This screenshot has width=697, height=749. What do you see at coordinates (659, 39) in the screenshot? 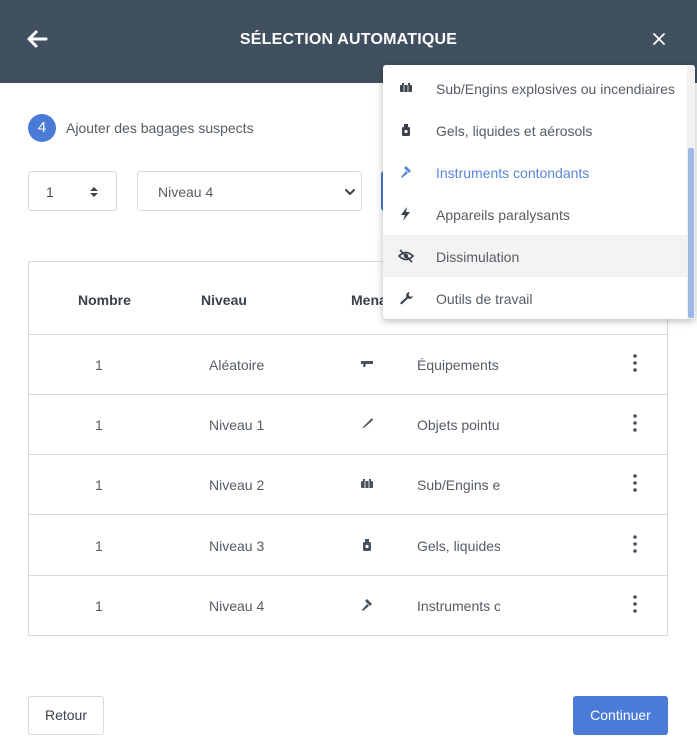
I see `close-icon` at bounding box center [659, 39].